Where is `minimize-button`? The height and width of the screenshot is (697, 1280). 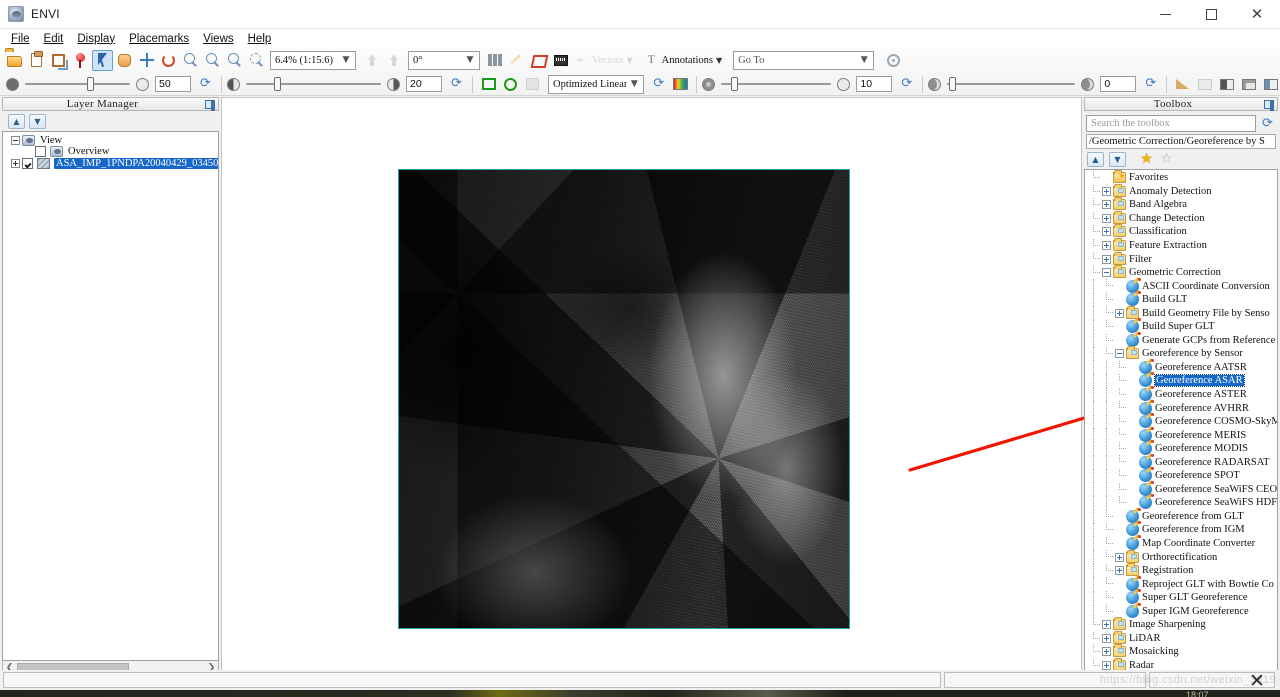
minimize-button is located at coordinates (1165, 14).